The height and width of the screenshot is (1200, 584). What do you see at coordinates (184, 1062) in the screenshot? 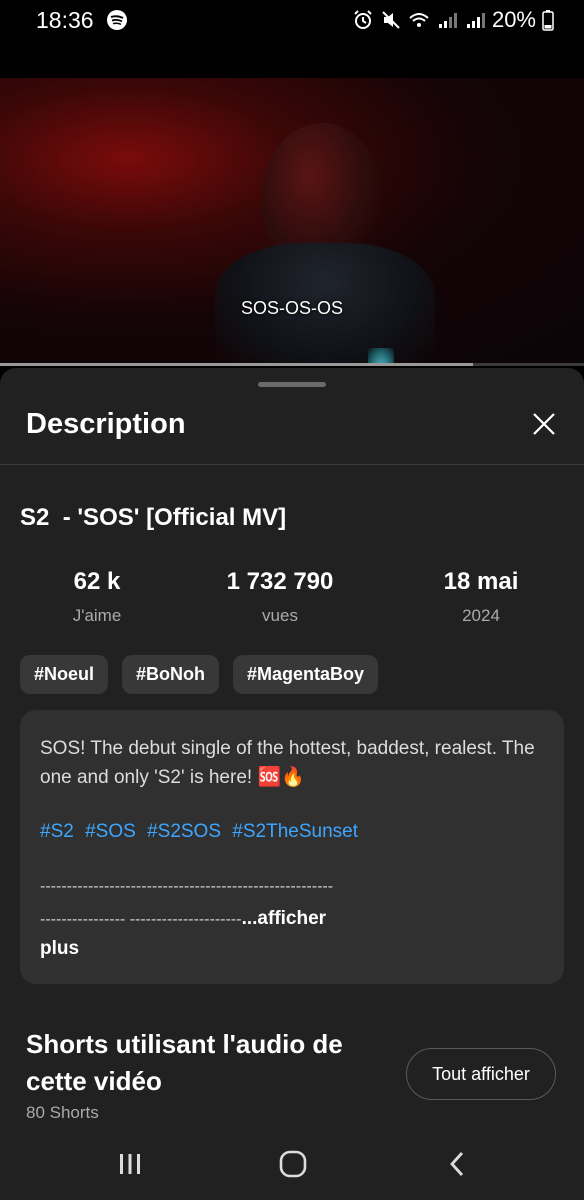
I see `shorts-section-title: Shorts utilisant l'audio de cette vidéo` at bounding box center [184, 1062].